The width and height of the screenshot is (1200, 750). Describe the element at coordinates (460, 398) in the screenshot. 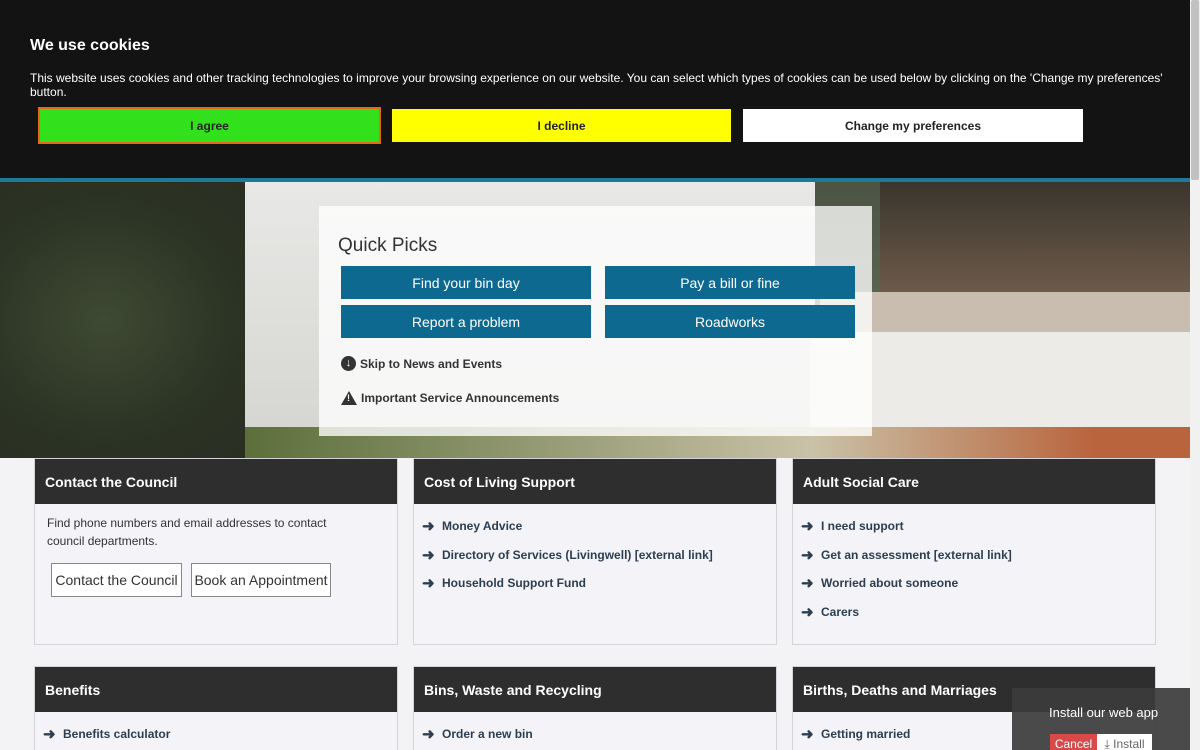

I see `announce-link-label: Important Service Announcements` at that location.